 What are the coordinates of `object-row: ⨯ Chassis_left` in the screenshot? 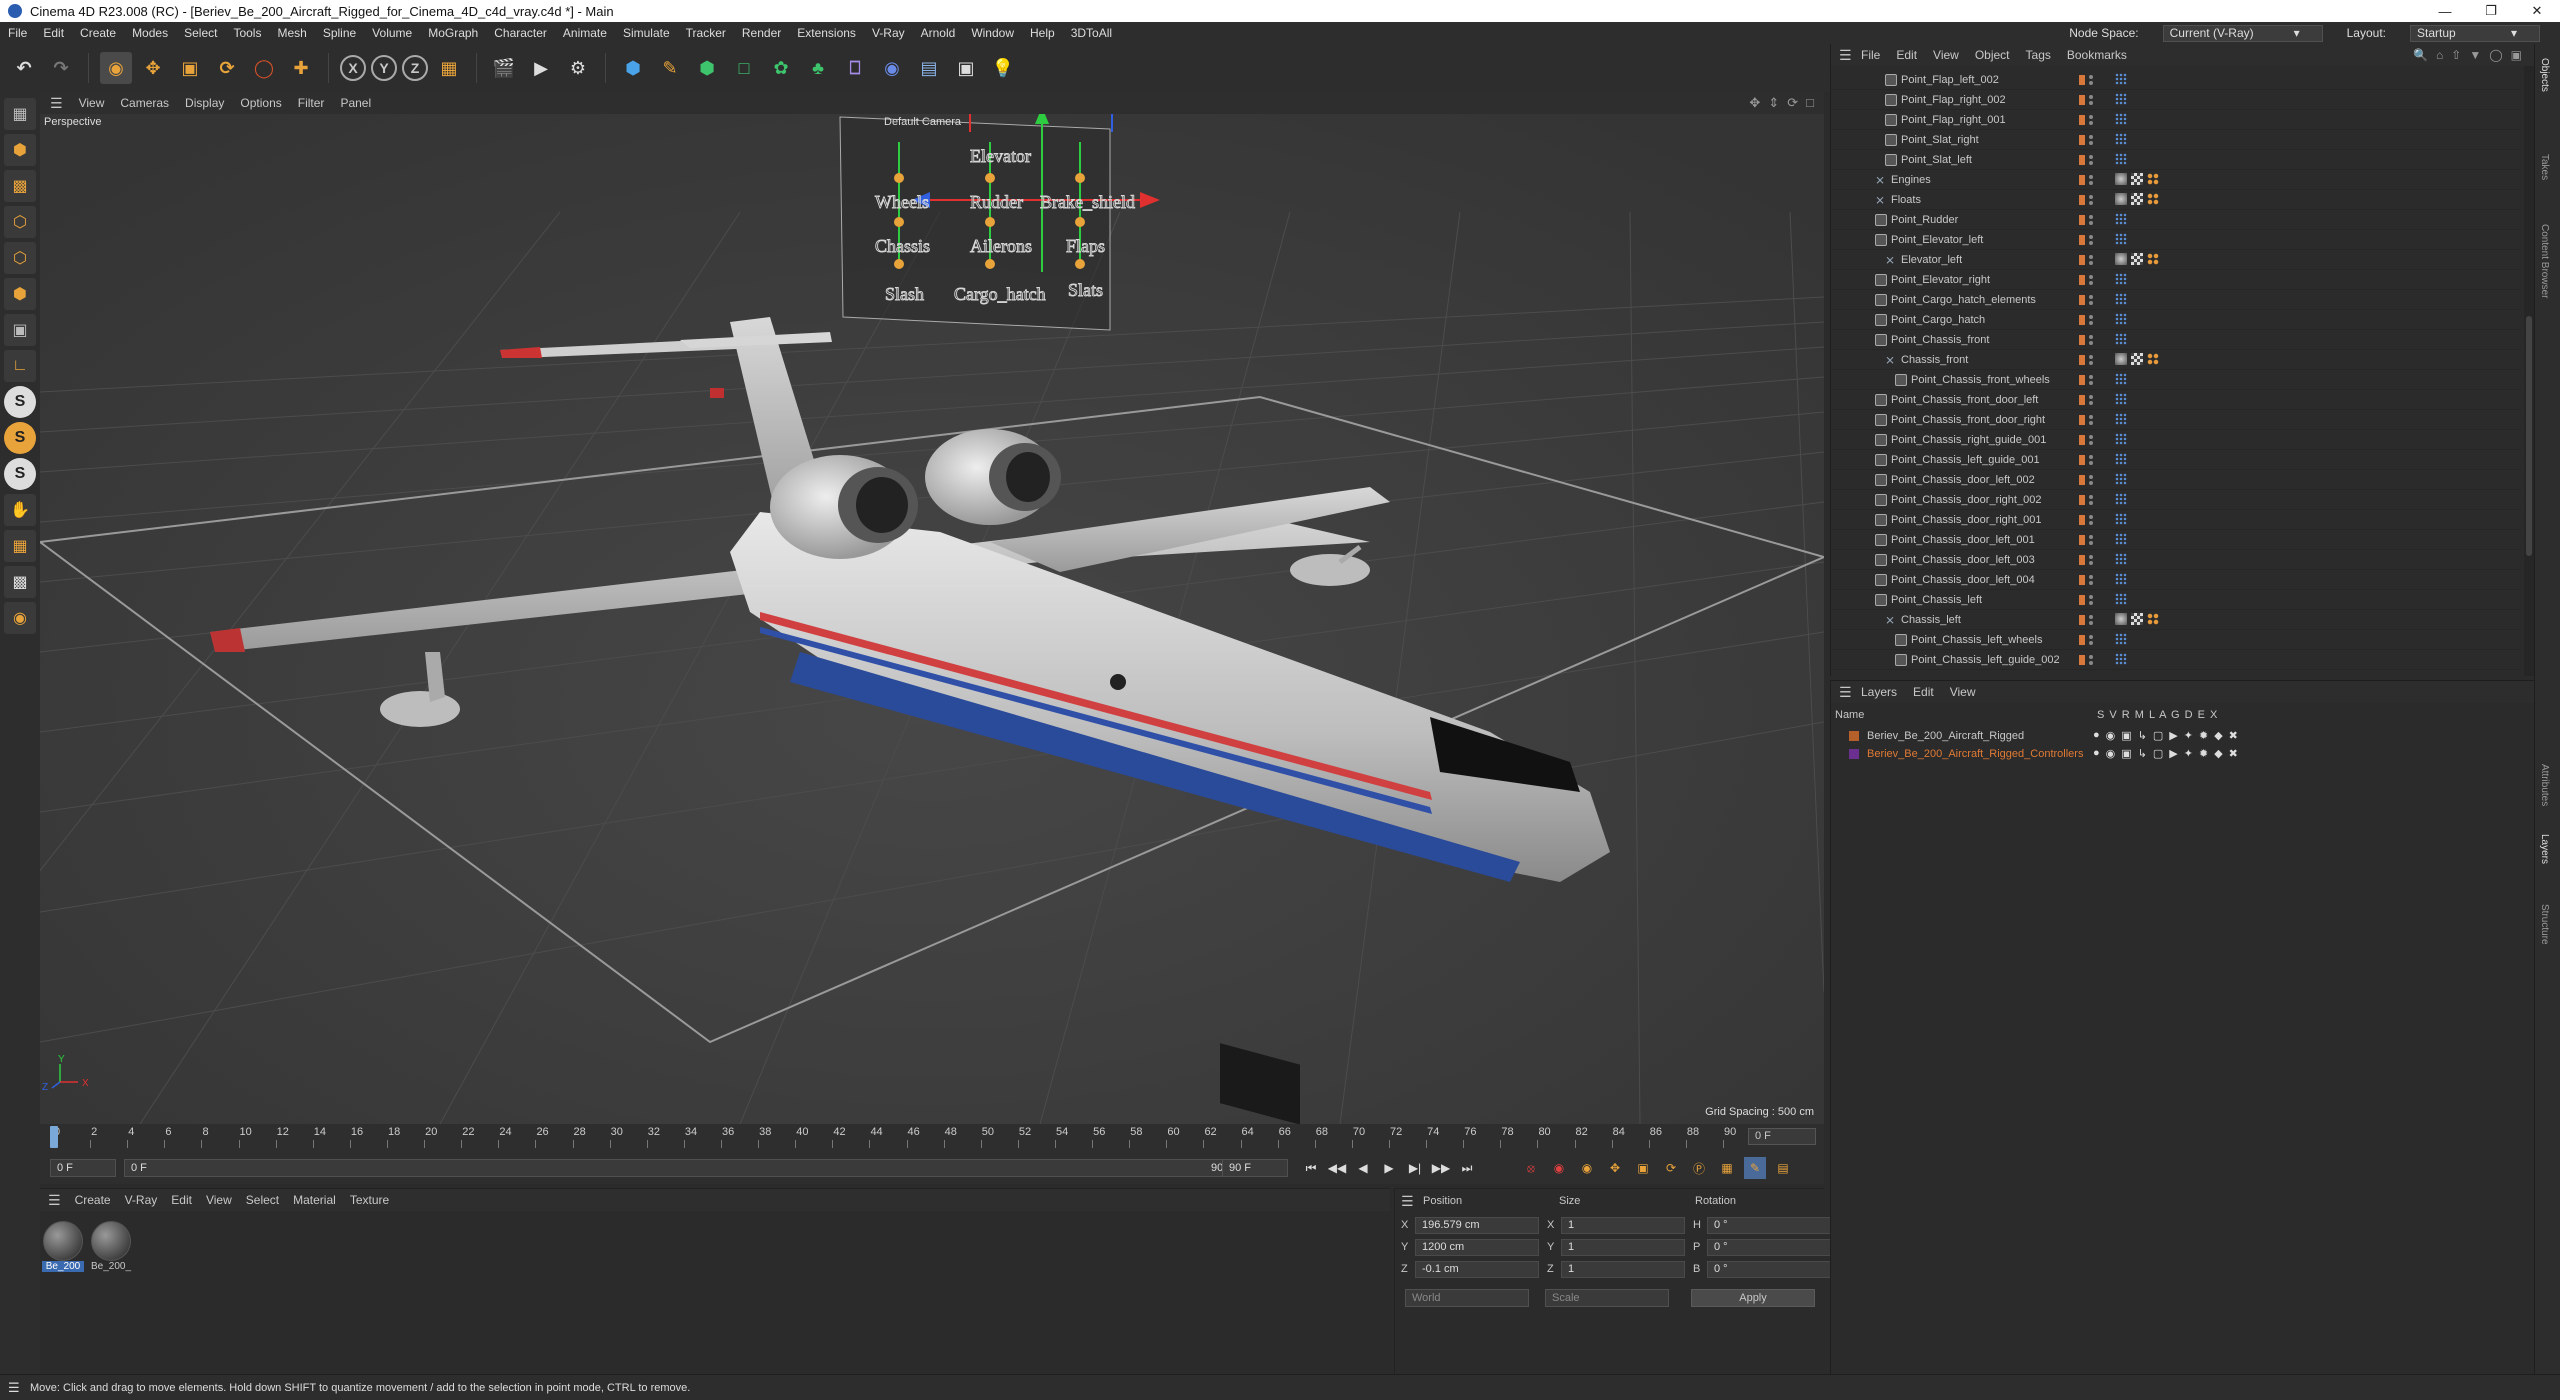 It's located at (2176, 620).